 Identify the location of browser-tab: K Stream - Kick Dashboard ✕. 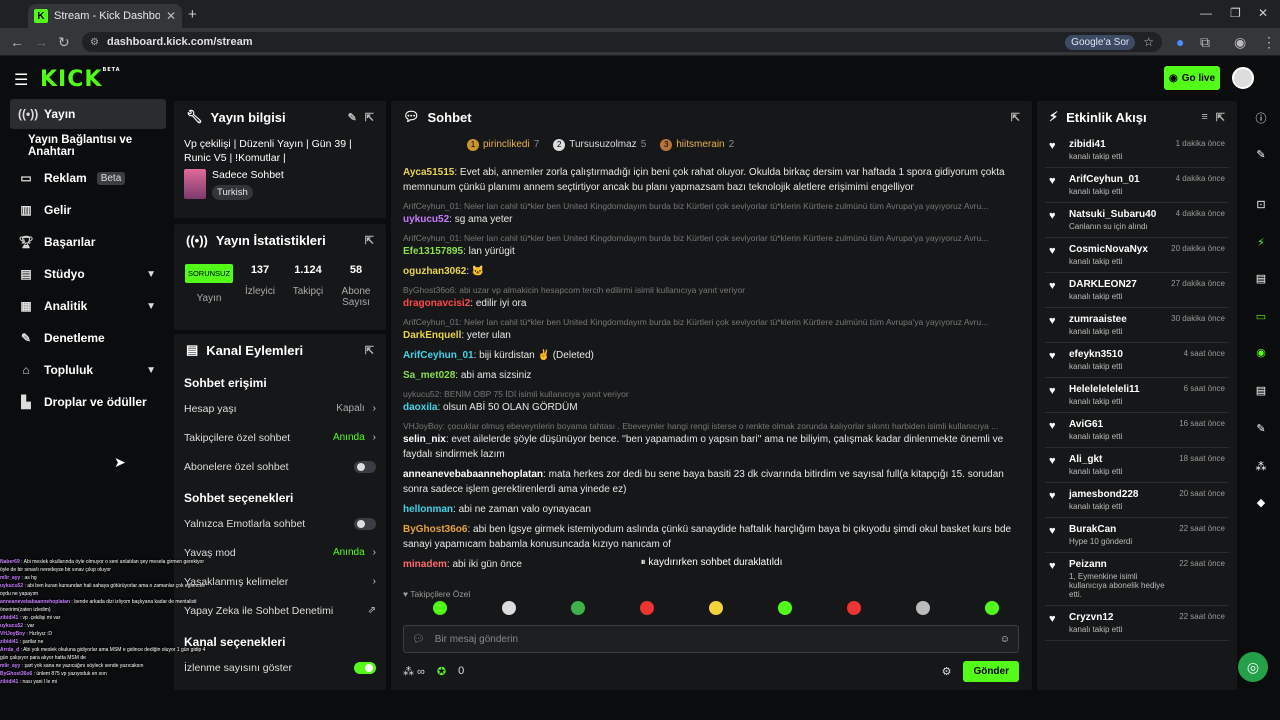
(105, 16).